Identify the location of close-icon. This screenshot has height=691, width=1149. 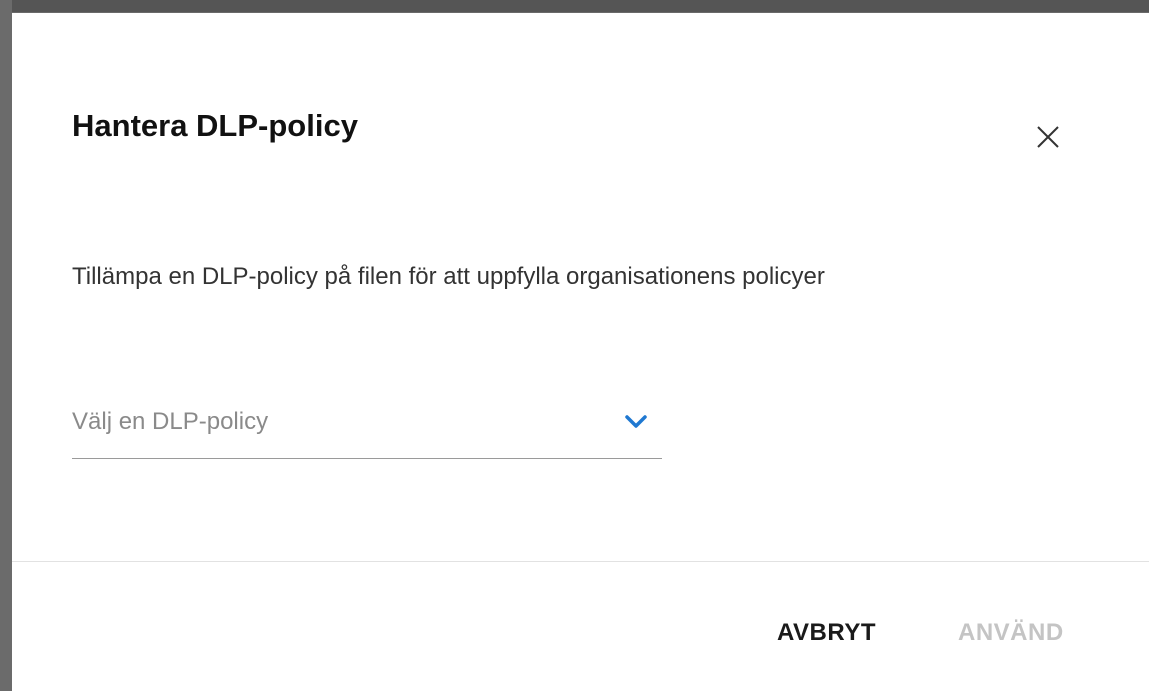
(1048, 137).